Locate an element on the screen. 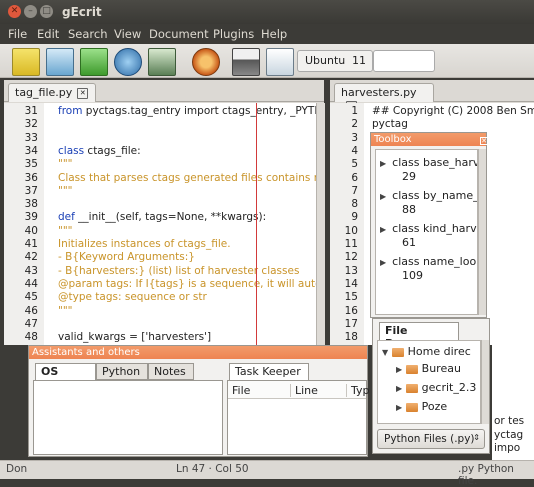  left-tab-strip: tag_file.py ✕ is located at coordinates (164, 91).